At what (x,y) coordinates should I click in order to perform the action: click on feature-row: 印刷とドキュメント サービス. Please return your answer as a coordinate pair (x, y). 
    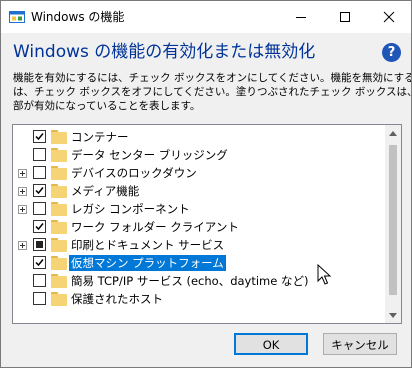
    Looking at the image, I should click on (199, 245).